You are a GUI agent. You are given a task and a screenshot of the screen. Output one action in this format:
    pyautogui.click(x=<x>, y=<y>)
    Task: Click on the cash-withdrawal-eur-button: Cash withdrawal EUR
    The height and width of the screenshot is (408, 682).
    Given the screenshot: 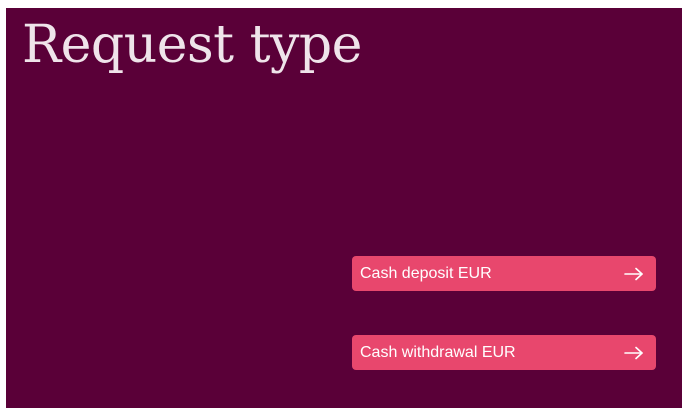 What is the action you would take?
    pyautogui.click(x=504, y=352)
    